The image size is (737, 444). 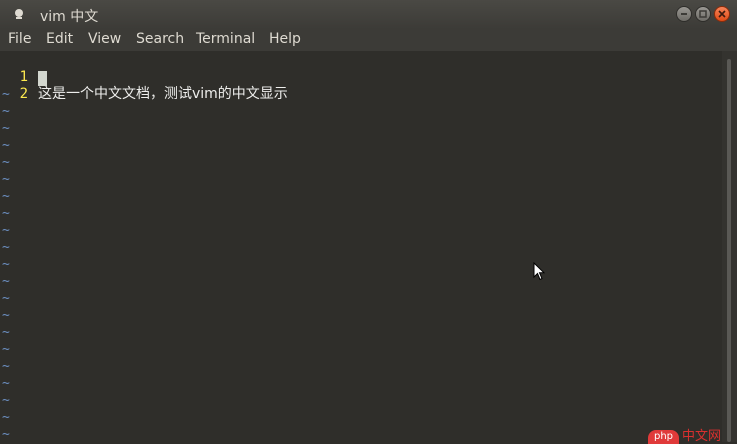 What do you see at coordinates (19, 14) in the screenshot?
I see `terminal-app-icon` at bounding box center [19, 14].